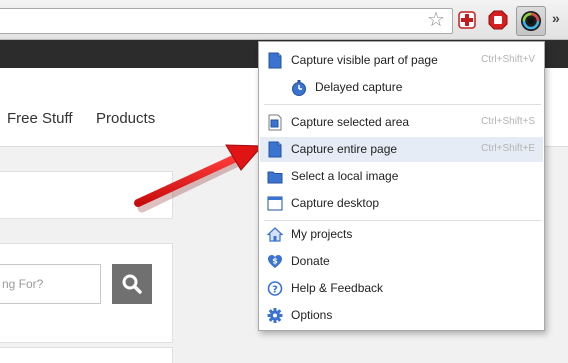 The width and height of the screenshot is (568, 363). I want to click on search-input: ng For?, so click(50, 284).